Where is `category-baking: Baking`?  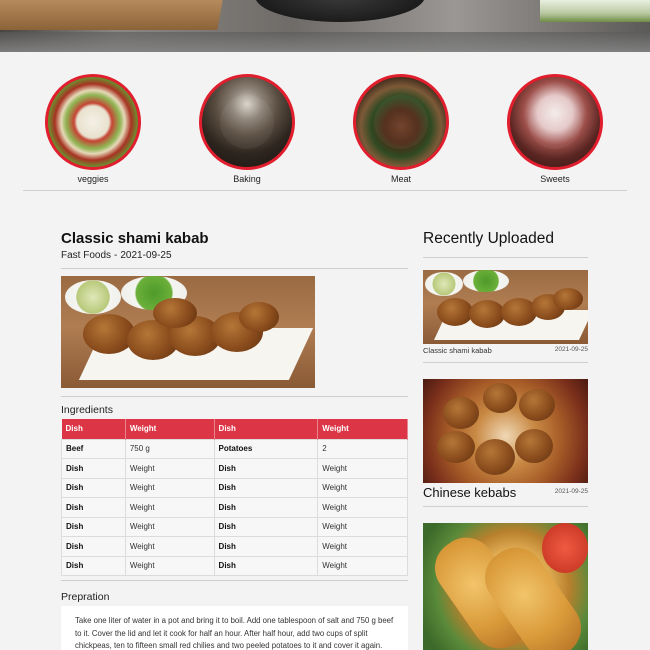
category-baking: Baking is located at coordinates (247, 129).